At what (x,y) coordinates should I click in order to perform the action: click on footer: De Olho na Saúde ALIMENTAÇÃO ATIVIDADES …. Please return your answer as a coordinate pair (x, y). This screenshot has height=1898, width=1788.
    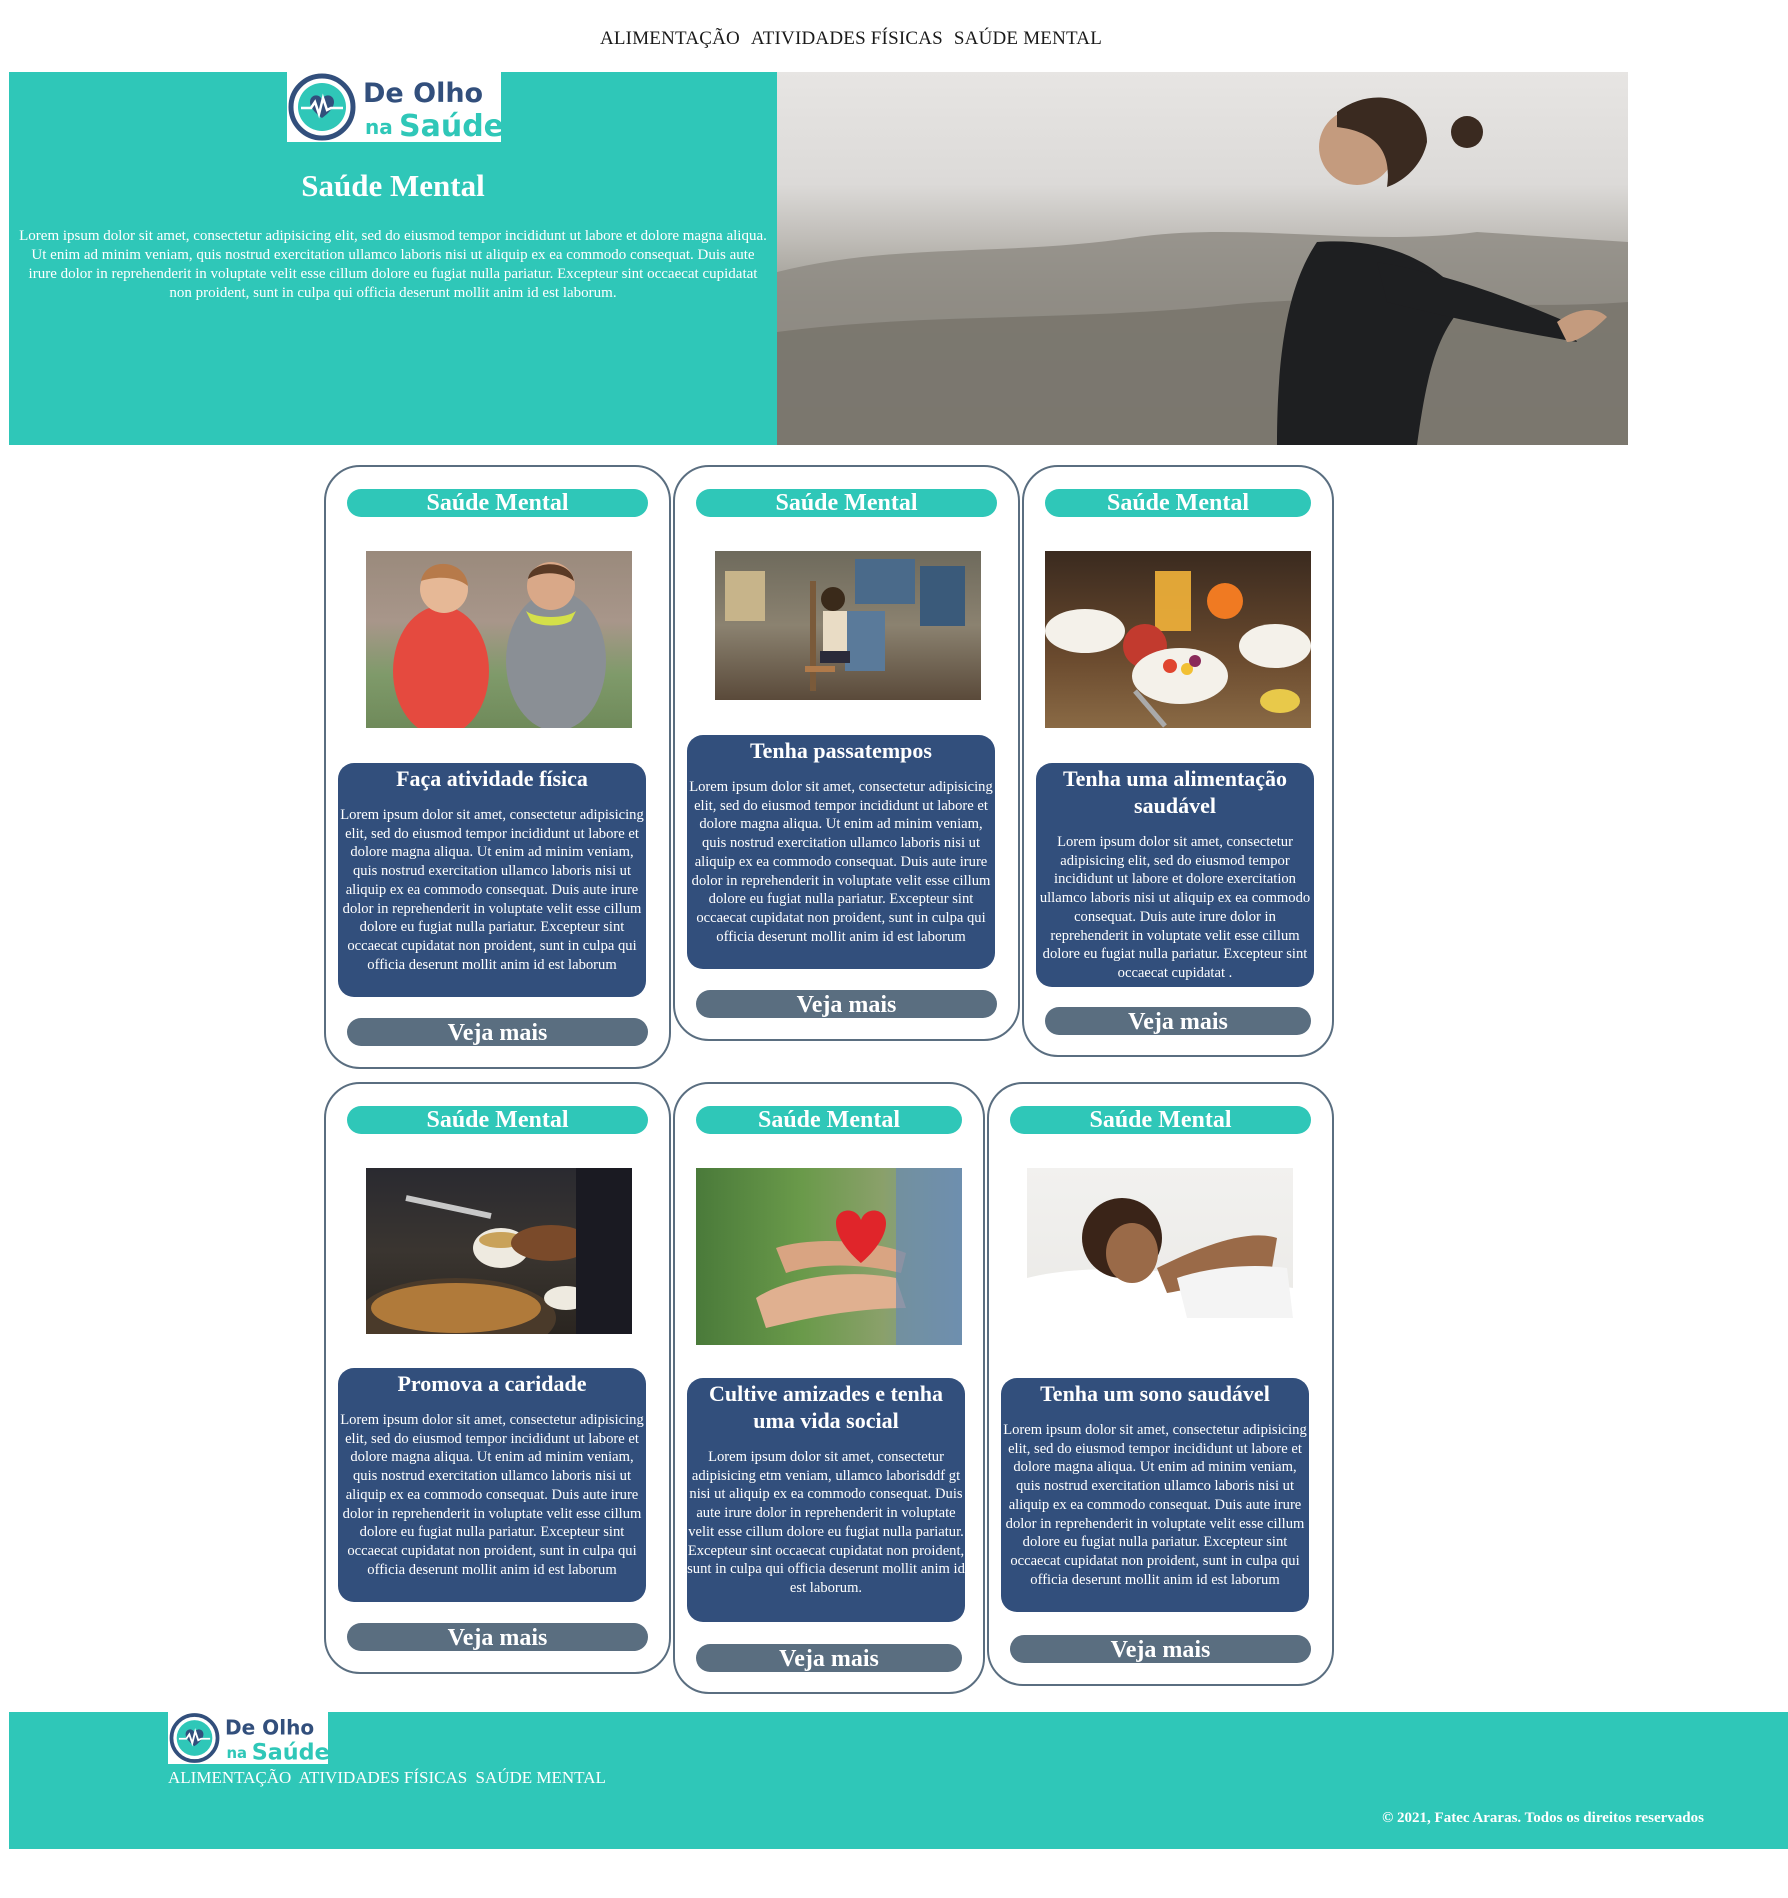
    Looking at the image, I should click on (898, 1780).